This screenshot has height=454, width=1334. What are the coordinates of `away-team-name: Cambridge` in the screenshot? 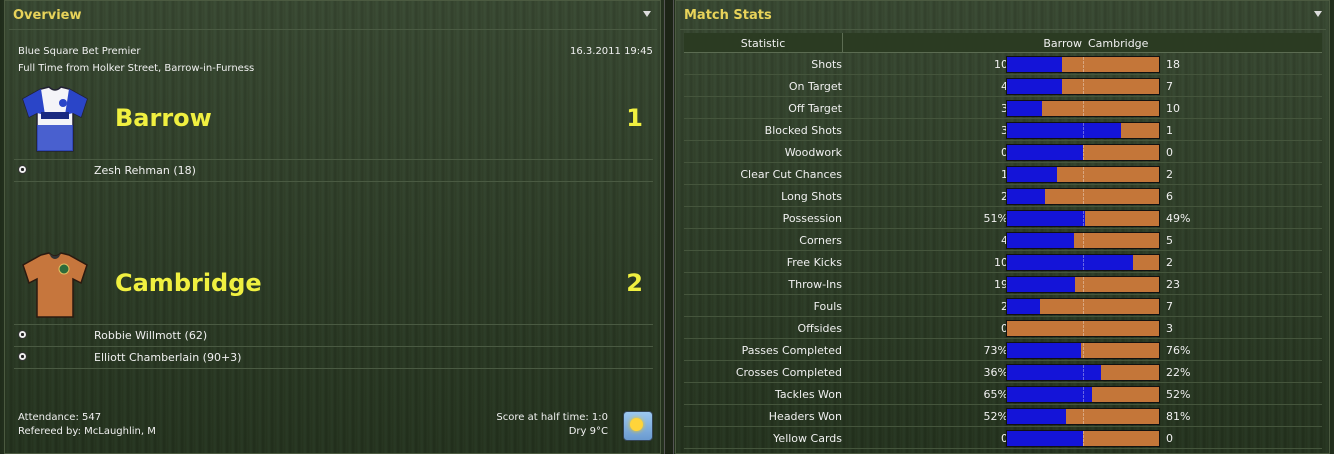 It's located at (188, 283).